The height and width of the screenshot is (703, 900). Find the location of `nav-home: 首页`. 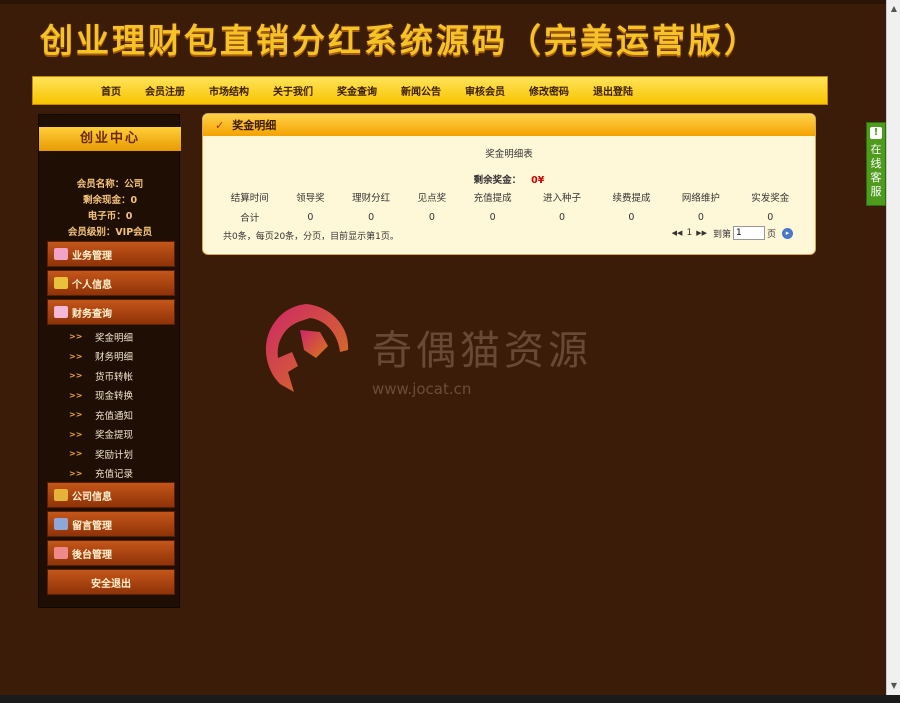

nav-home: 首页 is located at coordinates (111, 90).